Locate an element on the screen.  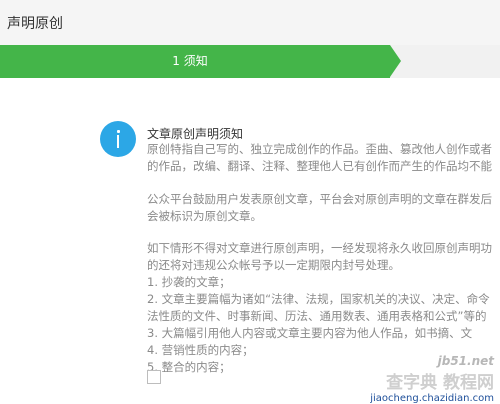
info-icon is located at coordinates (118, 139).